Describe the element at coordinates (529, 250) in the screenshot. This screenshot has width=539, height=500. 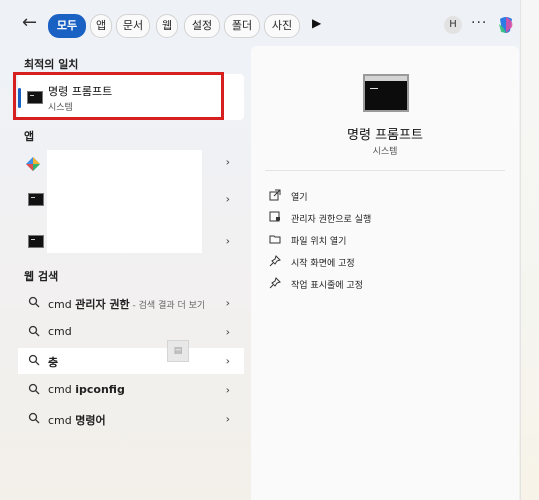
I see `background-edge` at that location.